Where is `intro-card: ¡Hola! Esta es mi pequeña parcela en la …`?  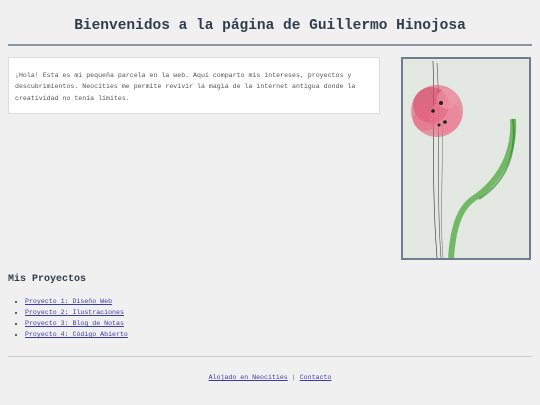 intro-card: ¡Hola! Esta es mi pequeña parcela en la … is located at coordinates (194, 85).